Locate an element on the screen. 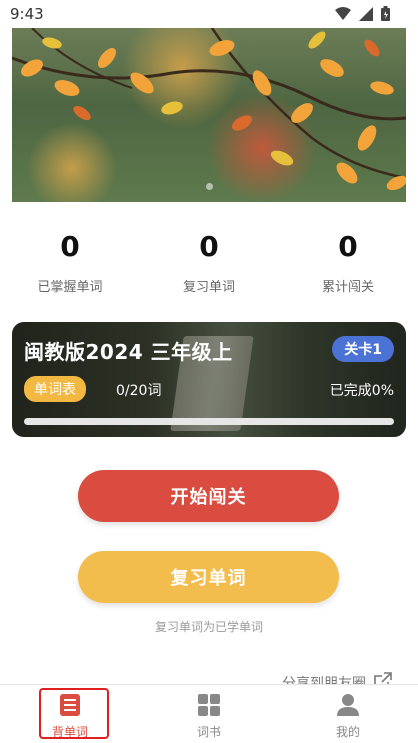 Image resolution: width=418 pixels, height=743 pixels. start-level-button: 开始闯关 is located at coordinates (208, 496).